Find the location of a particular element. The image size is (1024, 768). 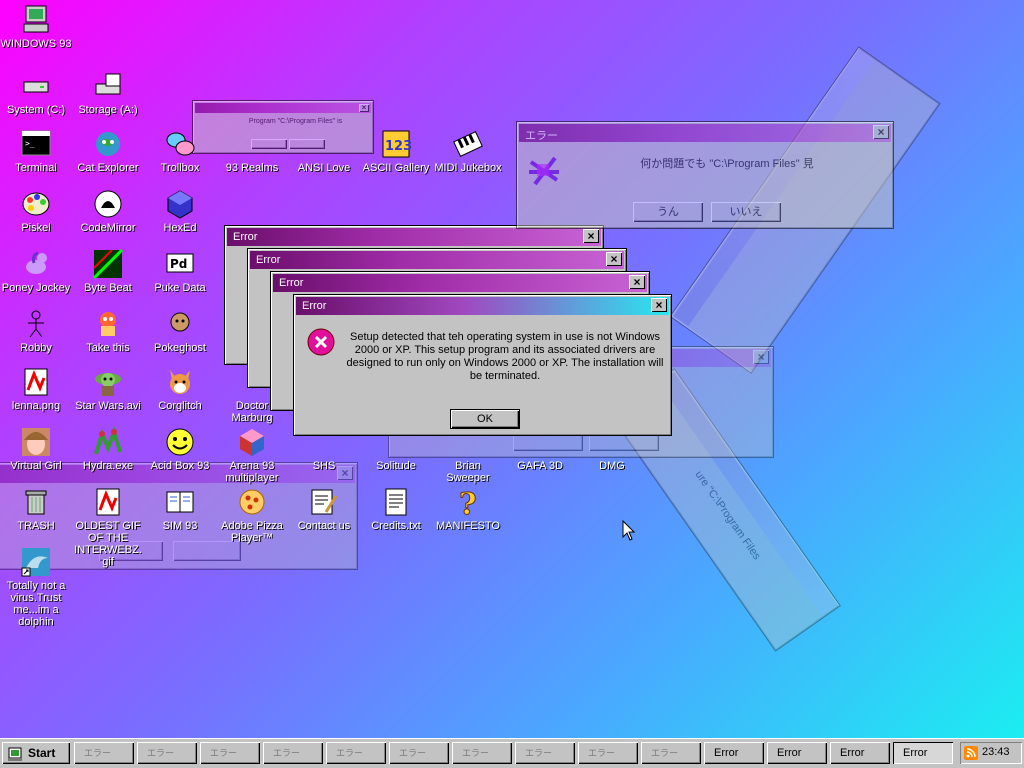

system-tray: 23:43 is located at coordinates (991, 753).